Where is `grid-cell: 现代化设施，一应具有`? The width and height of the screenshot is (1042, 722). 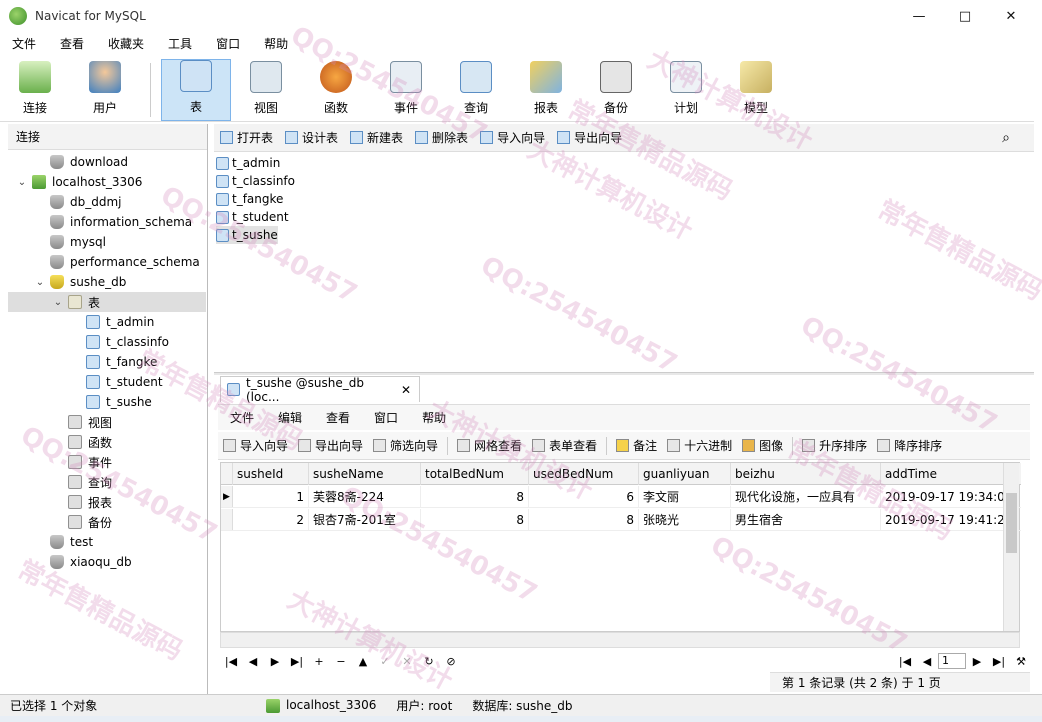
grid-cell: 现代化设施，一应具有 is located at coordinates (806, 497).